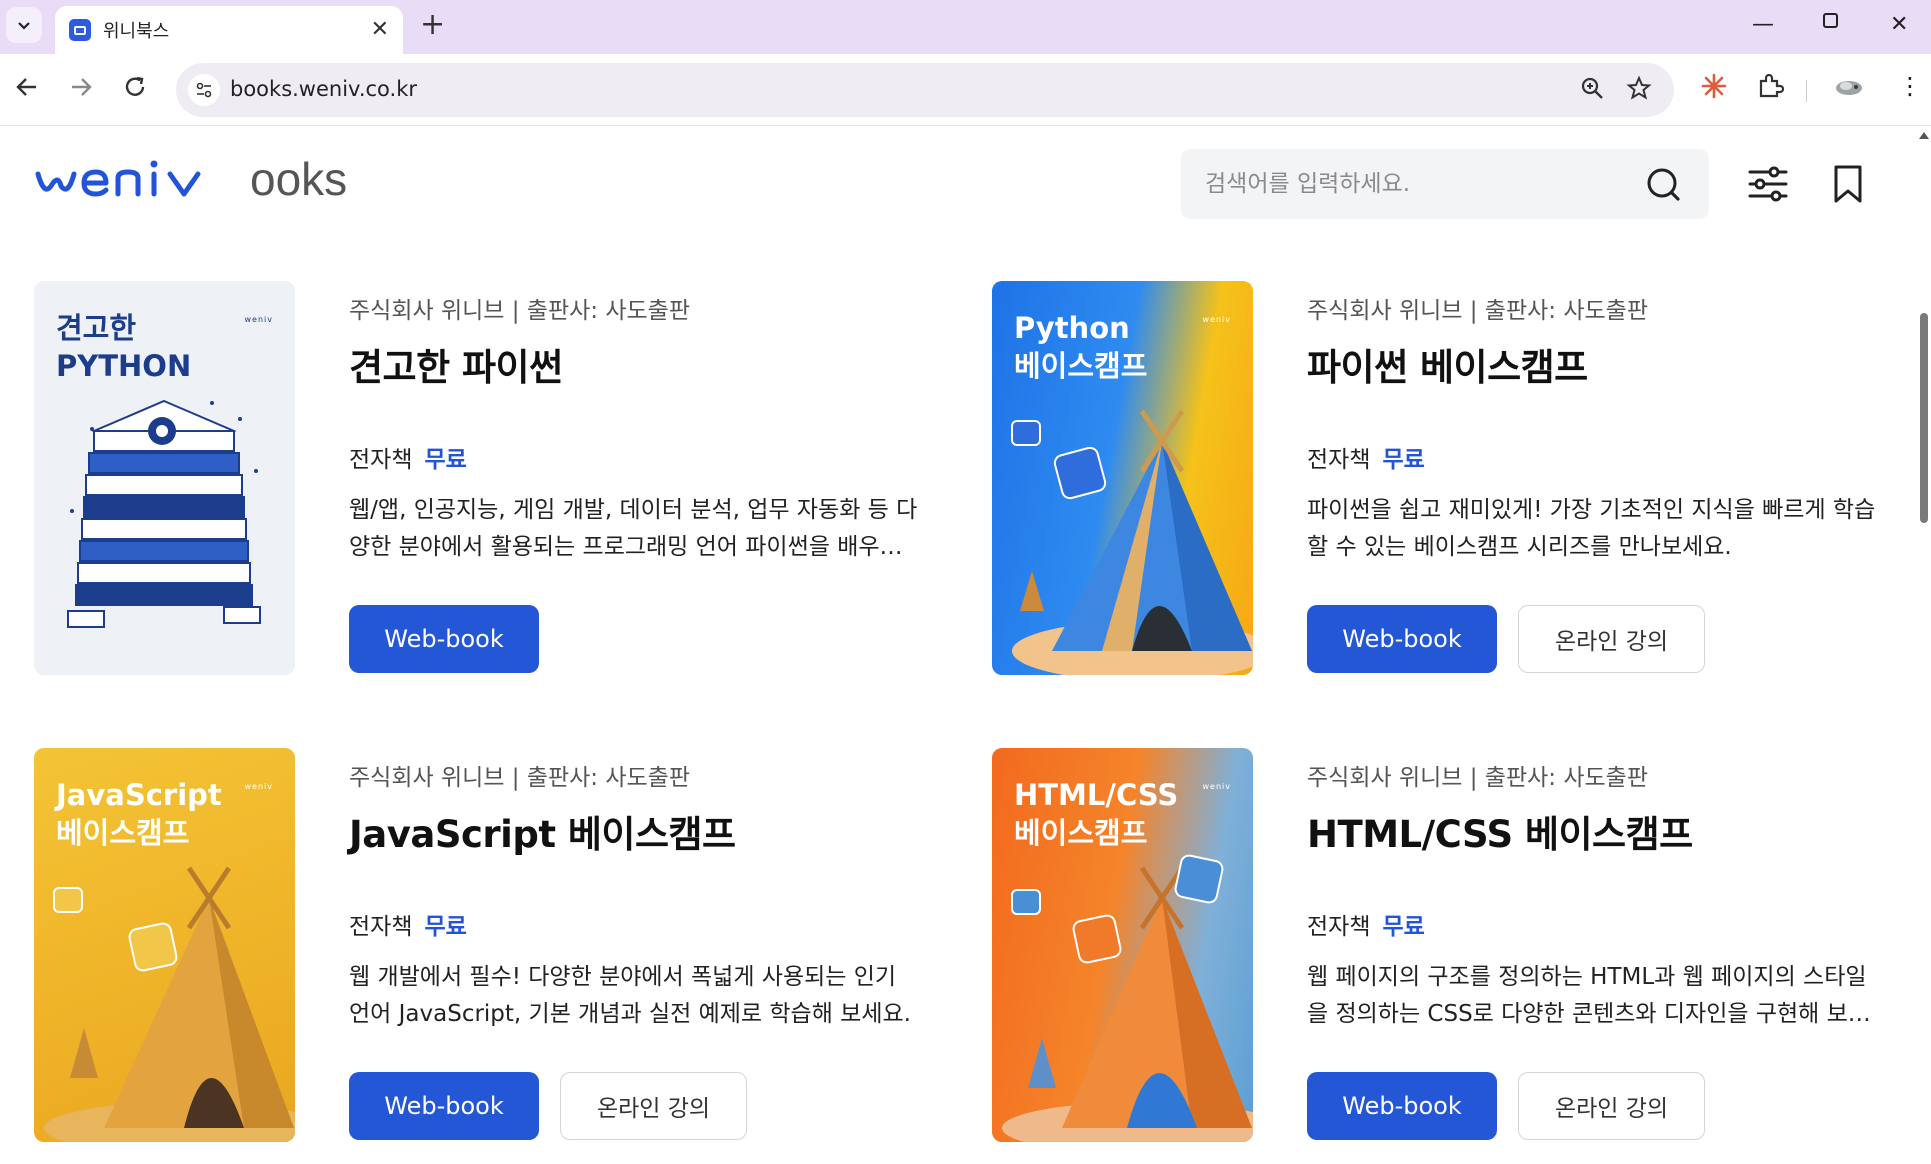 The image size is (1931, 1164). What do you see at coordinates (27, 90) in the screenshot?
I see `back-icon` at bounding box center [27, 90].